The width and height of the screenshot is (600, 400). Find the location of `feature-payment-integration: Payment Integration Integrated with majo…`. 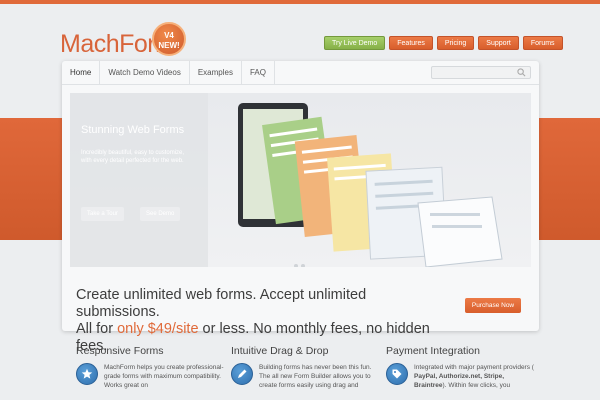

feature-payment-integration: Payment Integration Integrated with majo… is located at coordinates (461, 367).